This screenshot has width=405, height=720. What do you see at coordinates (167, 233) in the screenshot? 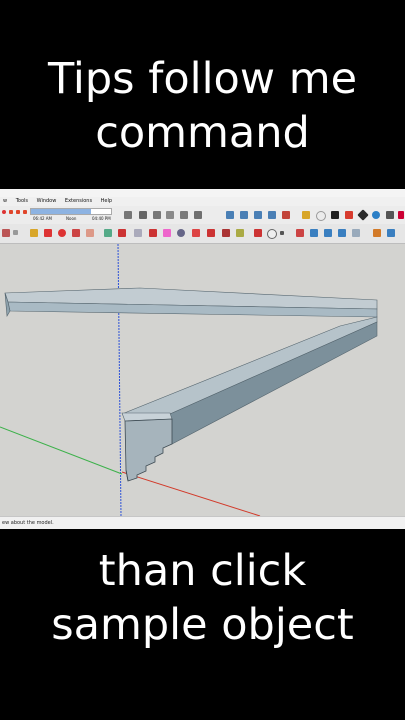
I see `pan-icon` at bounding box center [167, 233].